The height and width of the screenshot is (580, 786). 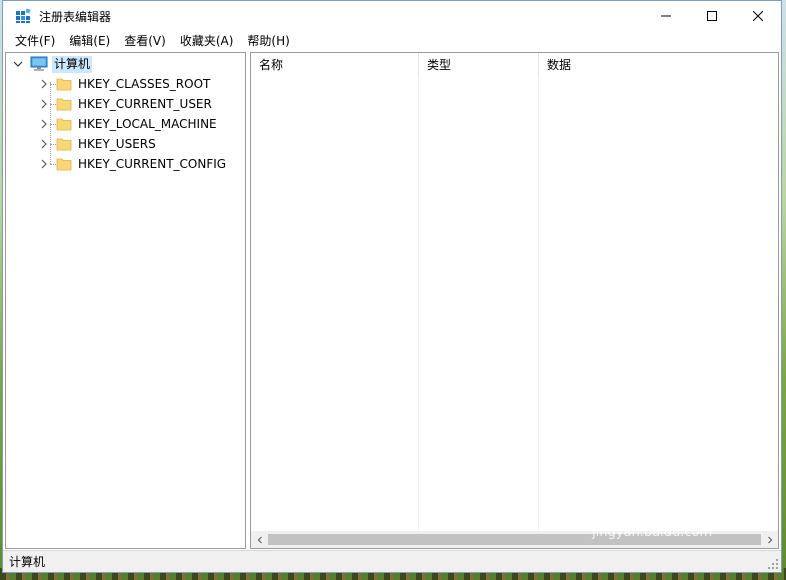 I want to click on tree-node-hkey-classes-root: HKEY_CLASSES_ROOT, so click(x=125, y=84).